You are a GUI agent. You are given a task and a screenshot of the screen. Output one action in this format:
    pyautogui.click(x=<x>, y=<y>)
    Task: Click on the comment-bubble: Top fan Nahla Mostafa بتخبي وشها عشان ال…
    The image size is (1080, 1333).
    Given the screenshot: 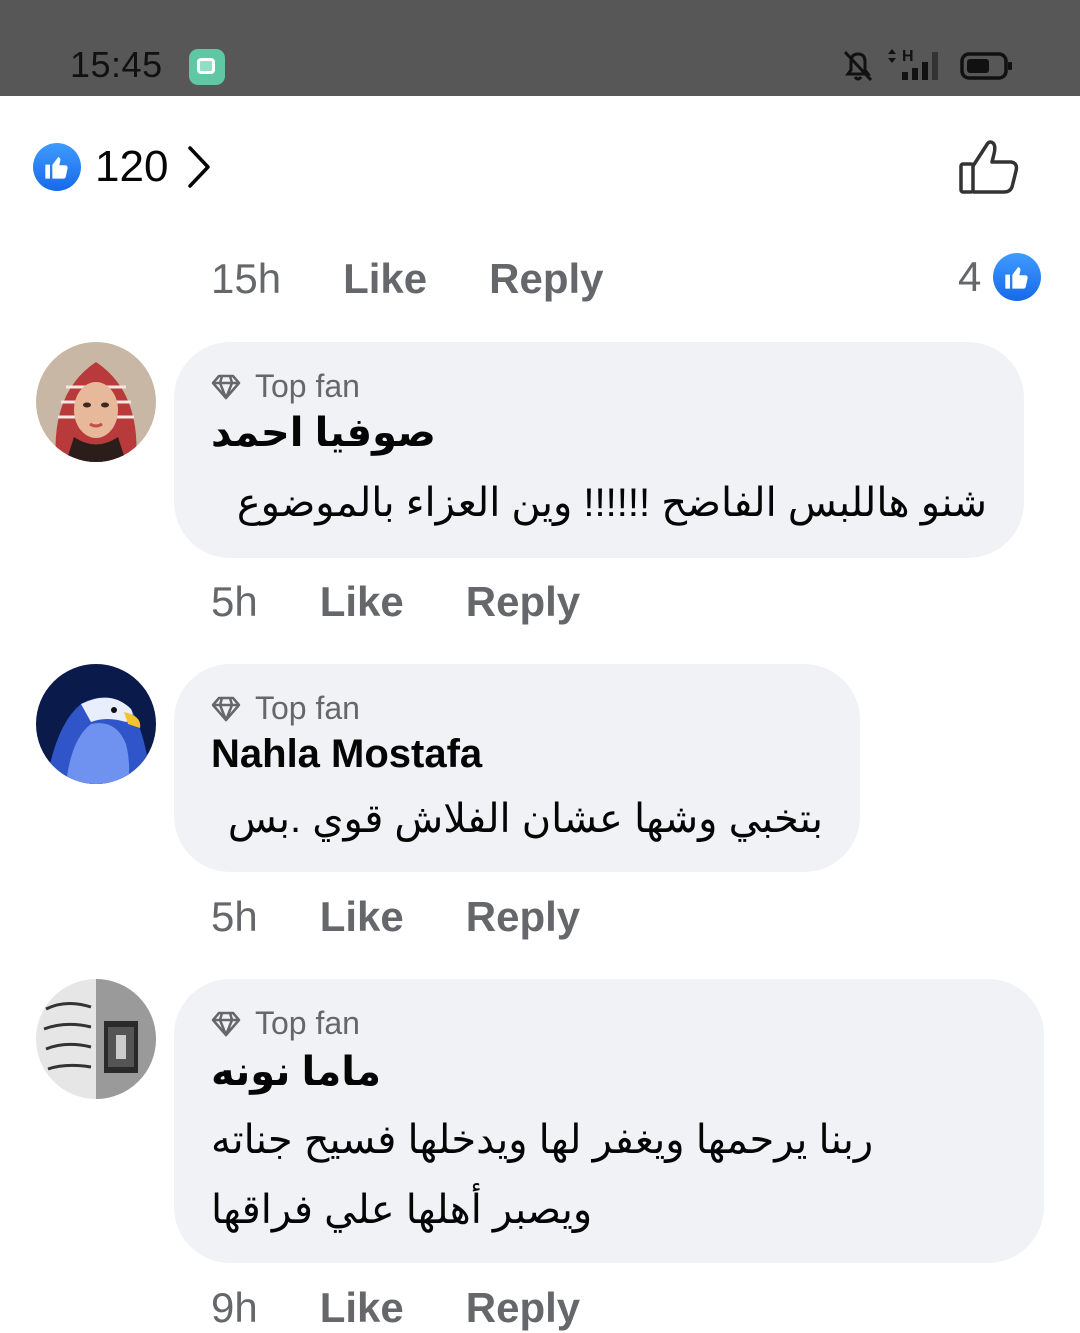 What is the action you would take?
    pyautogui.click(x=517, y=768)
    